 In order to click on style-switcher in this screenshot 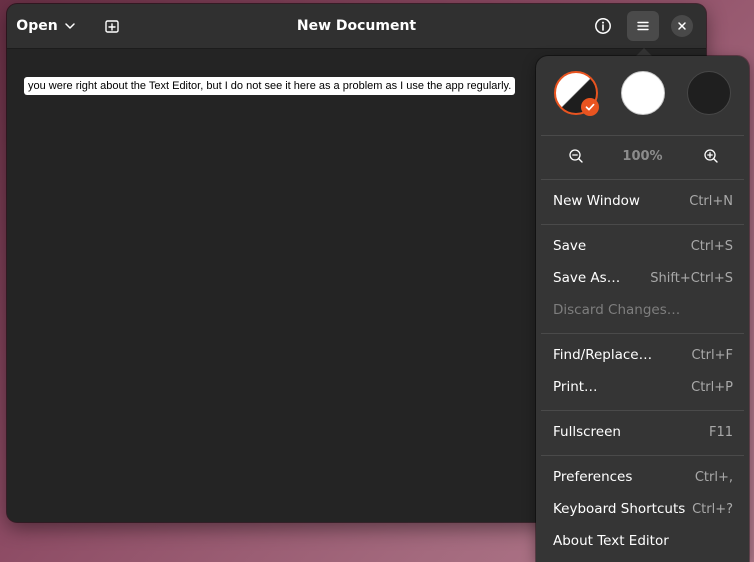, I will do `click(642, 95)`.